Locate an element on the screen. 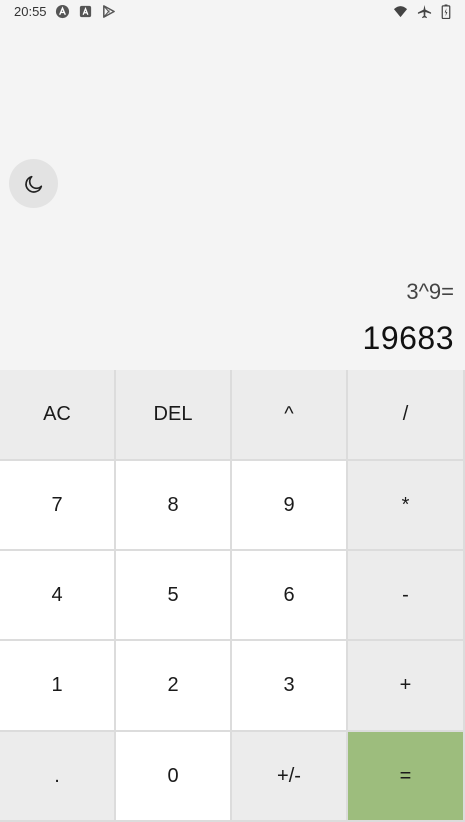 This screenshot has width=465, height=822. airplane-icon is located at coordinates (424, 11).